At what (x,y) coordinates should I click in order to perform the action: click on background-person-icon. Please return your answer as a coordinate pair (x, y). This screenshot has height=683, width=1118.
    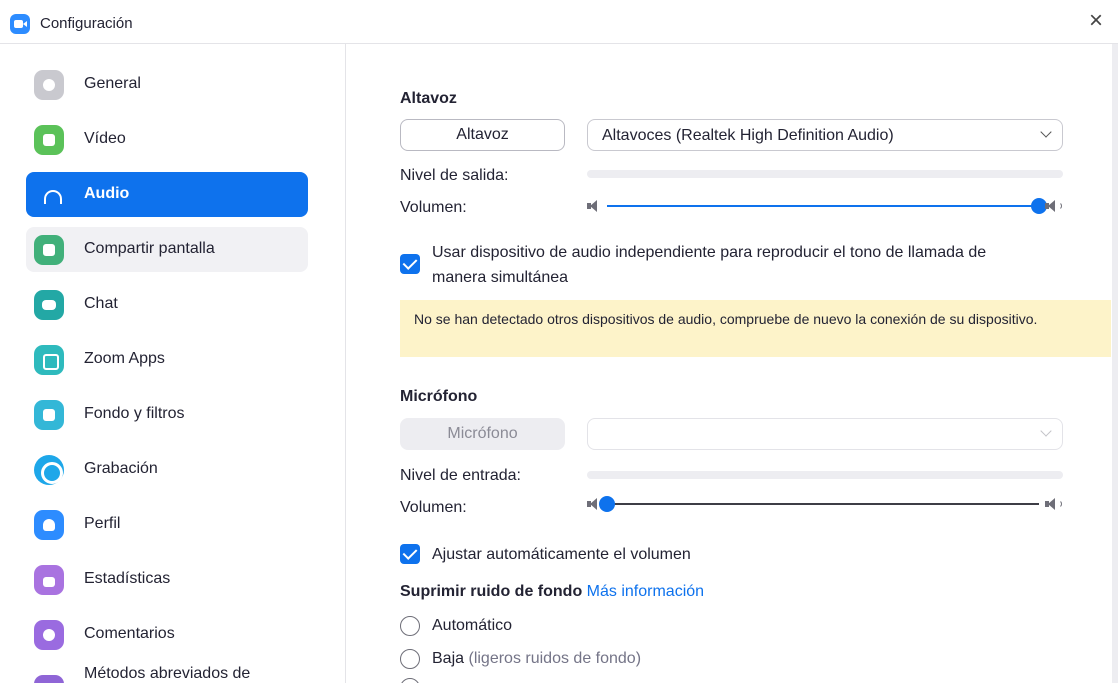
    Looking at the image, I should click on (49, 415).